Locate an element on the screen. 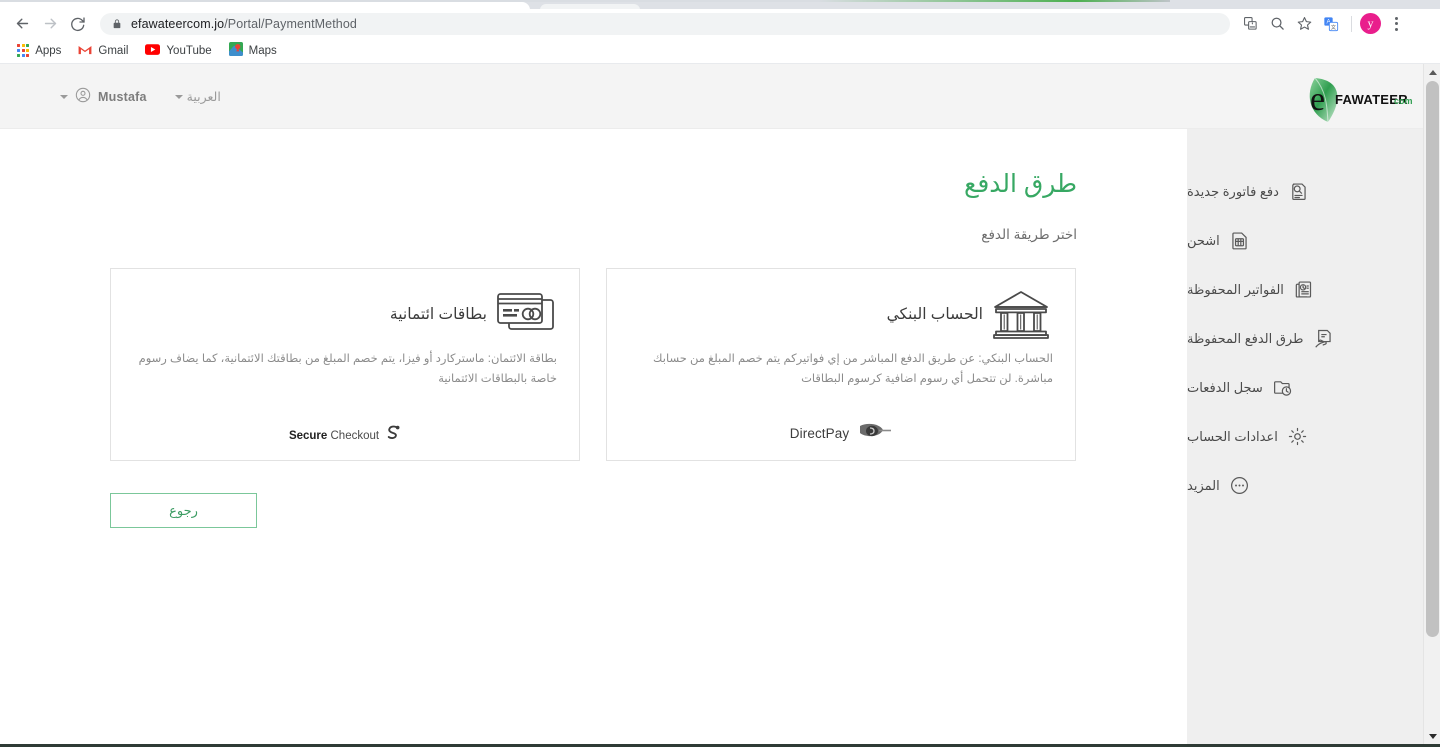  toolbar-divider is located at coordinates (1351, 23).